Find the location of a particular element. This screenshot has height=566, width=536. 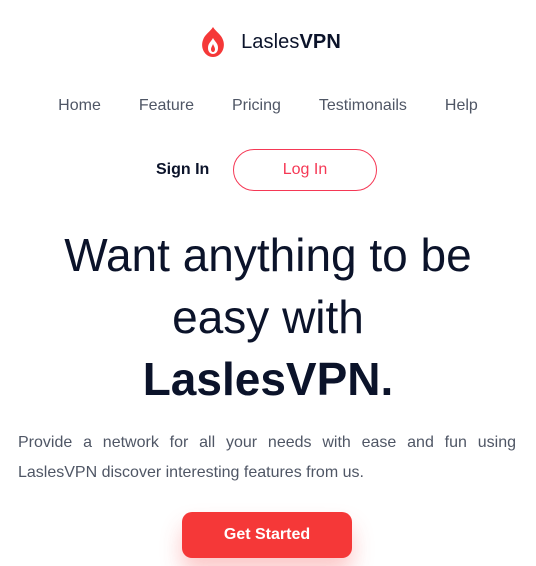

main-nav: Home Feature Pricing Testimonails Help is located at coordinates (268, 106).